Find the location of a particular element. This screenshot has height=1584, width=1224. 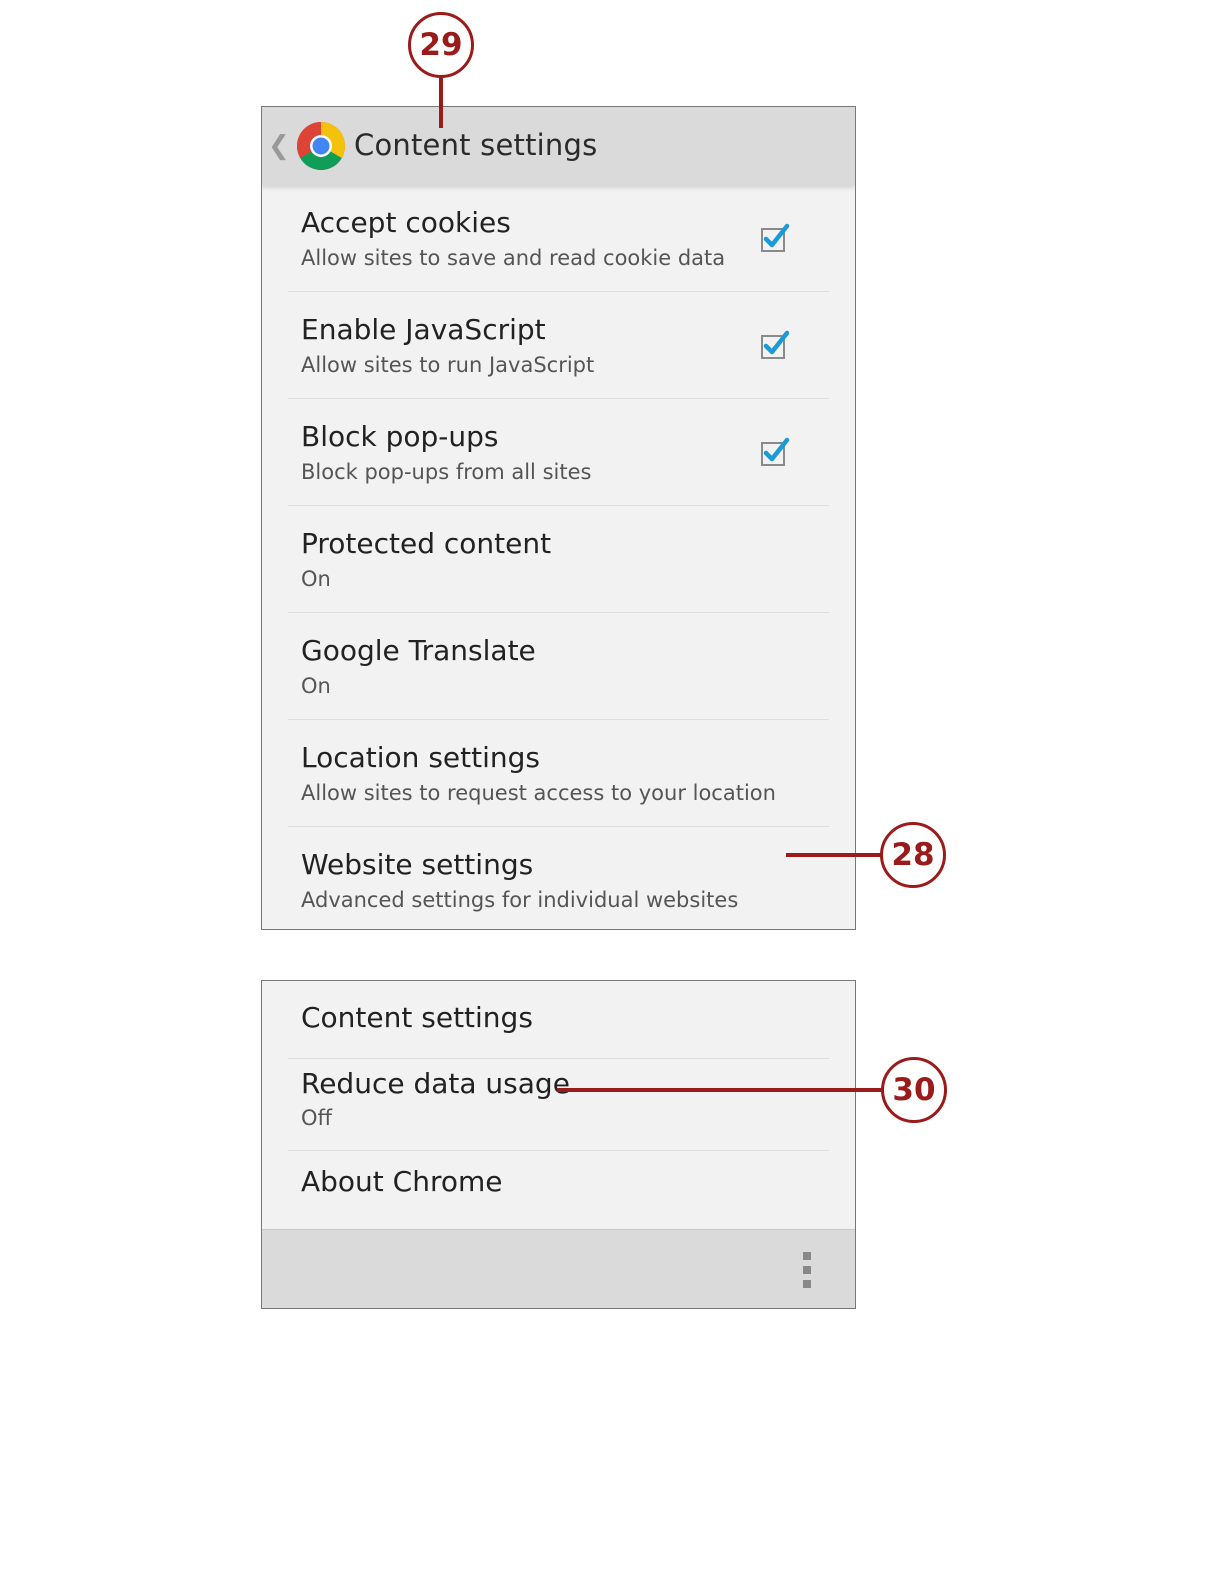

callout-30-leader is located at coordinates (720, 1090).